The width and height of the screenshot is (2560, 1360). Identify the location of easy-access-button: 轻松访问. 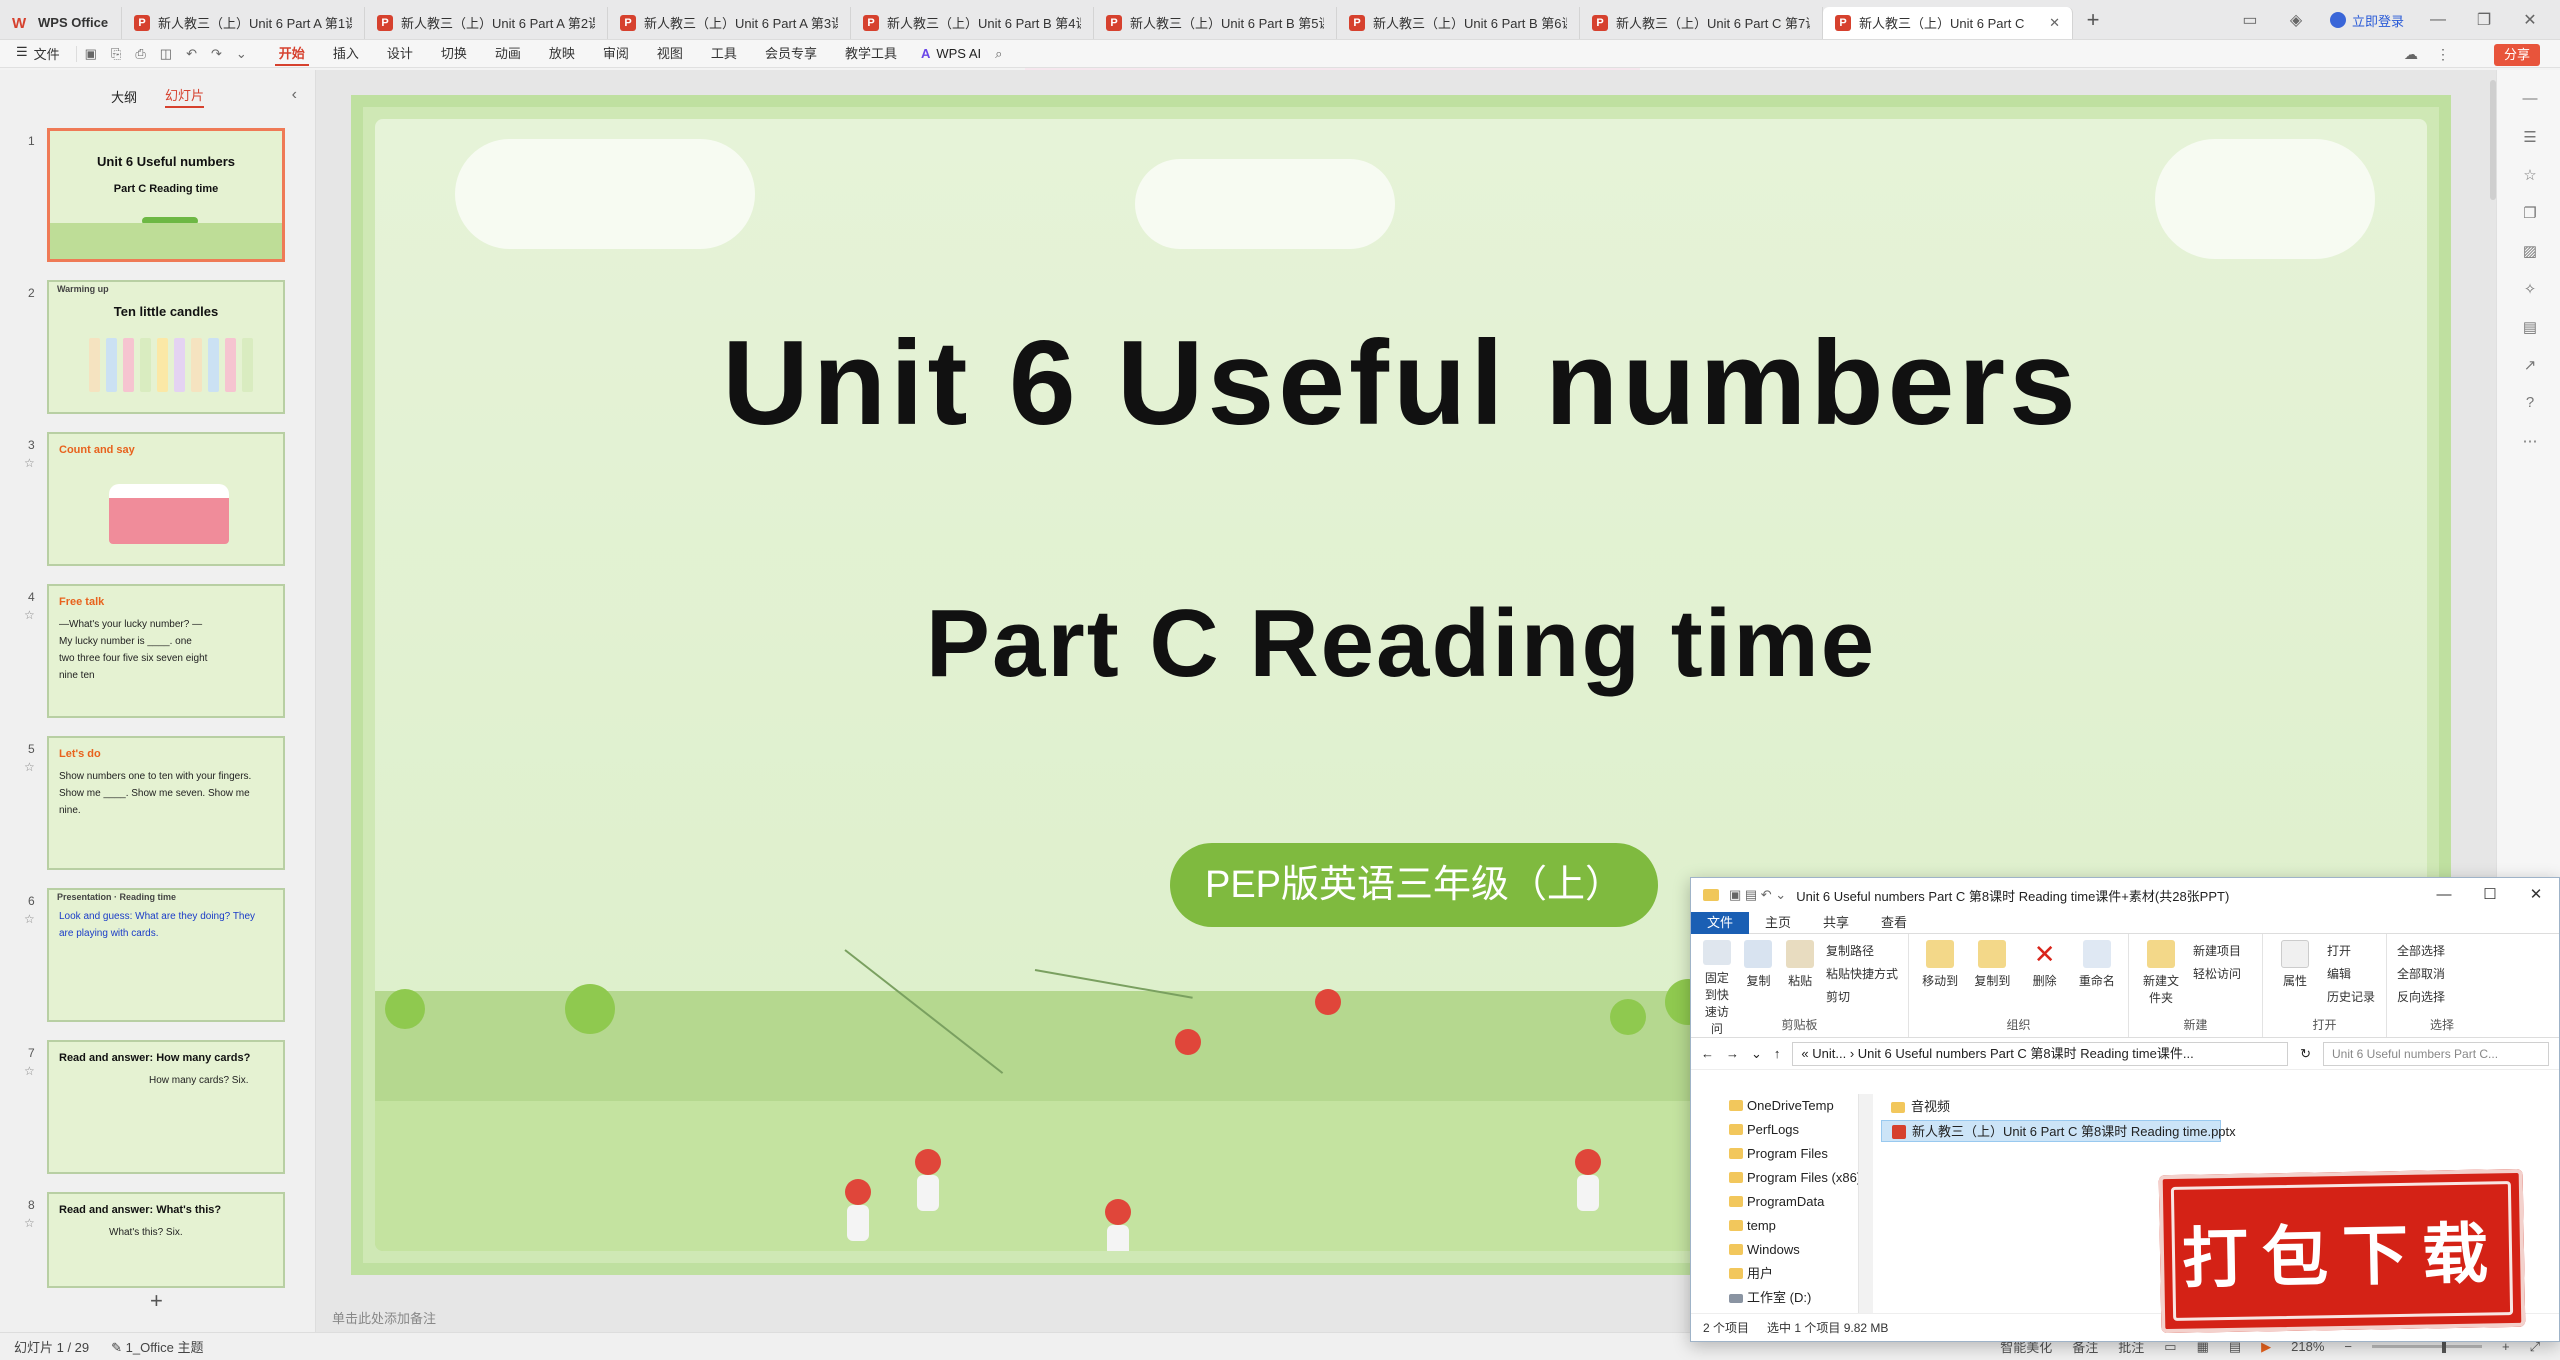
(2217, 973).